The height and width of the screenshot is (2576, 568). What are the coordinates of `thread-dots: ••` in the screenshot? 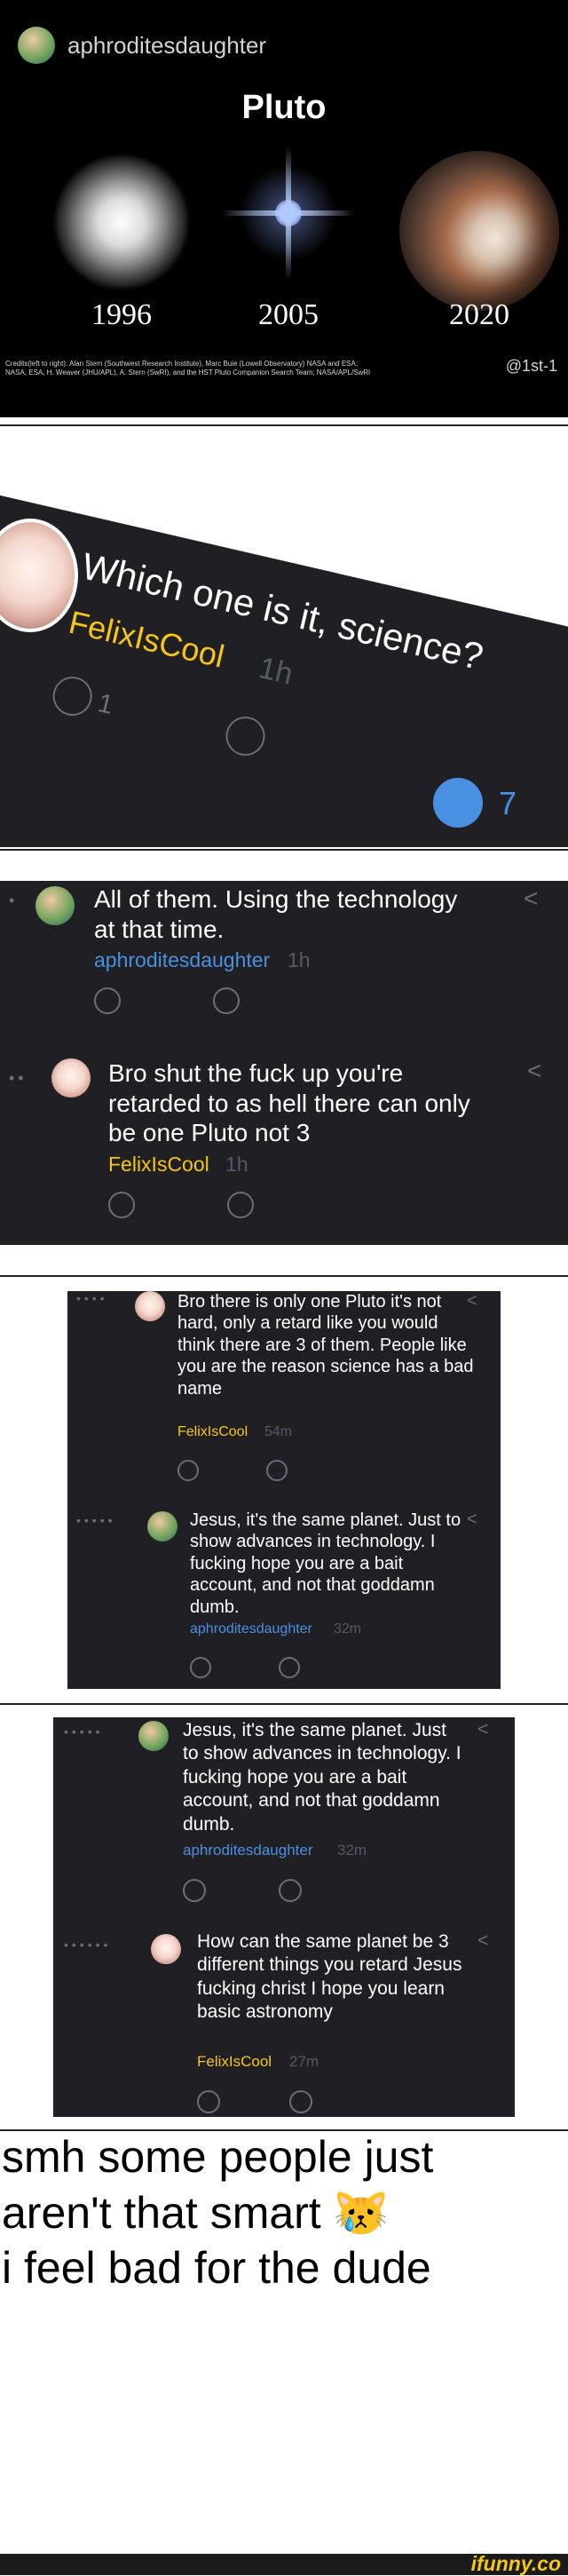 It's located at (18, 1078).